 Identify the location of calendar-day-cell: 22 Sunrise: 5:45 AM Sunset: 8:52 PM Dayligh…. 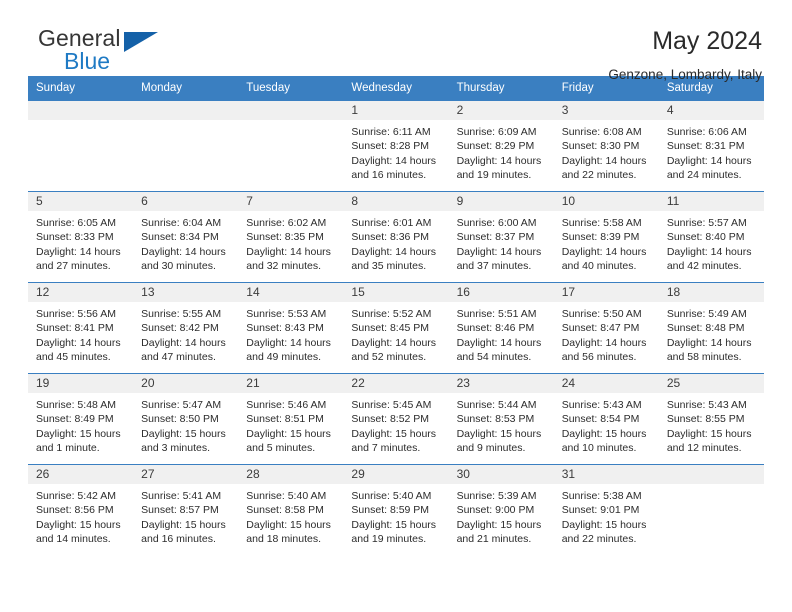
(396, 419).